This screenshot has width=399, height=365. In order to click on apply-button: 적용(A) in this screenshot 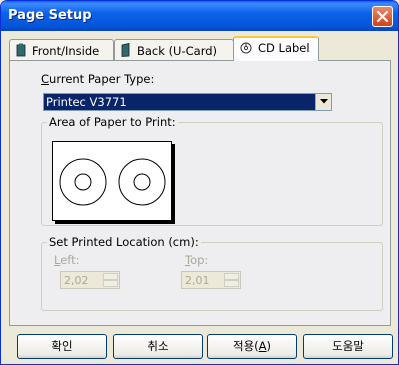, I will do `click(252, 346)`.